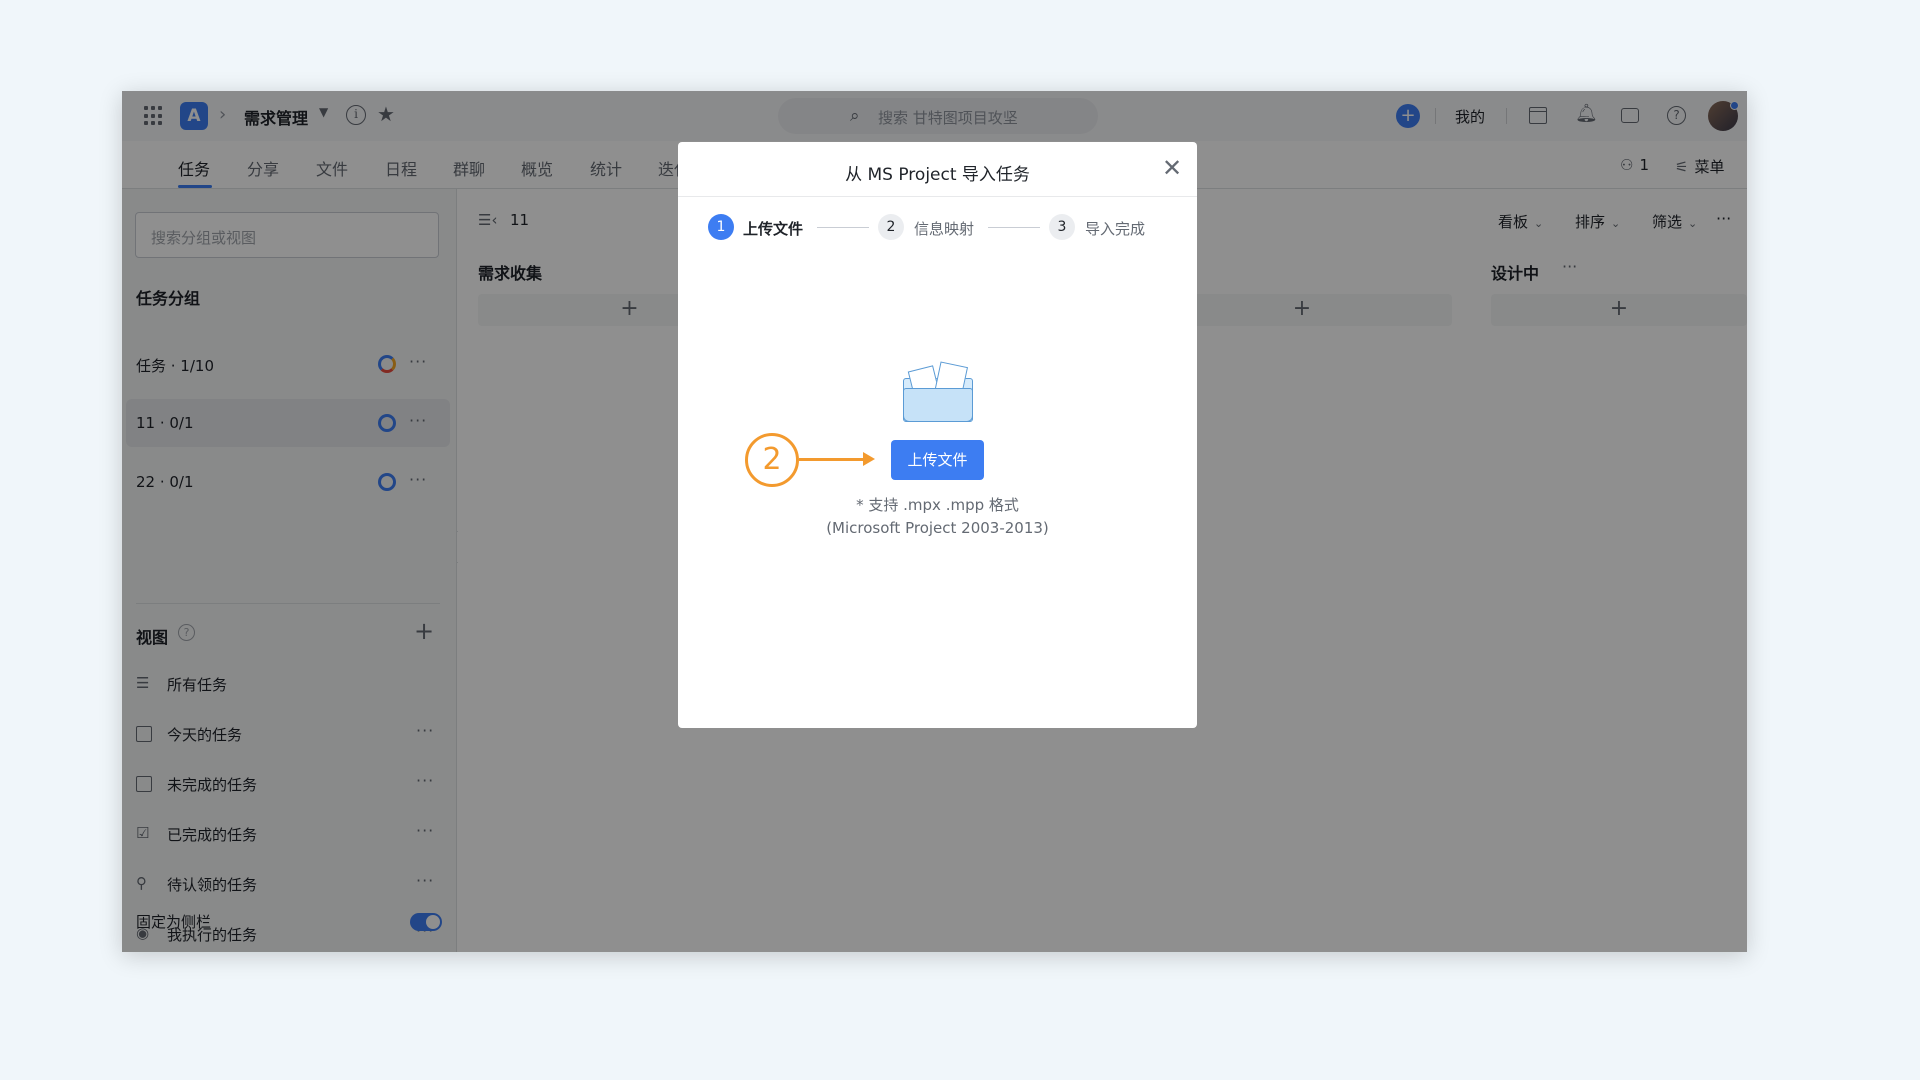 The height and width of the screenshot is (1080, 1920). Describe the element at coordinates (1115, 229) in the screenshot. I see `step-3-label: 导入完成` at that location.